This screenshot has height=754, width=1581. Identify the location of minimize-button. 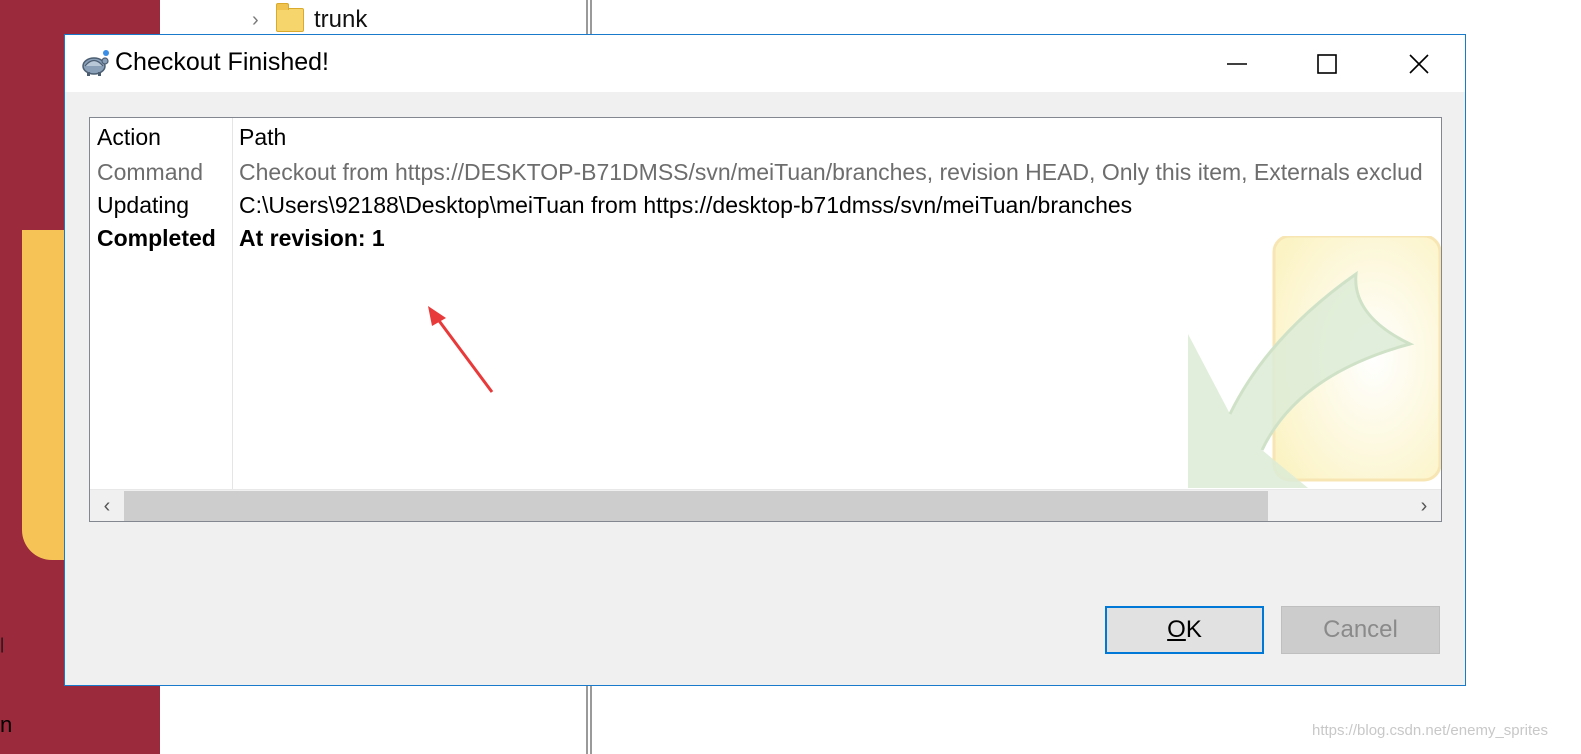
(1237, 63).